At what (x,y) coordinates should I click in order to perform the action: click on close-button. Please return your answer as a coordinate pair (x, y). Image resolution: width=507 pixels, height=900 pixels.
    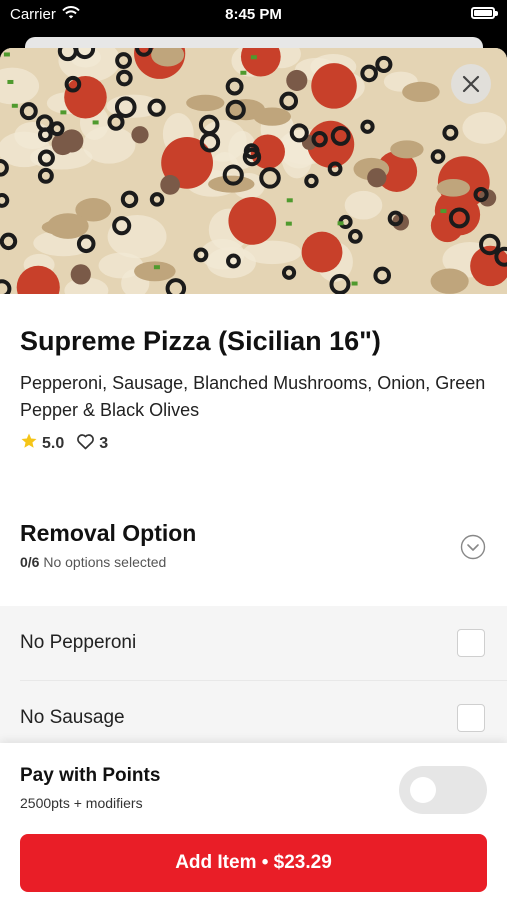
    Looking at the image, I should click on (471, 84).